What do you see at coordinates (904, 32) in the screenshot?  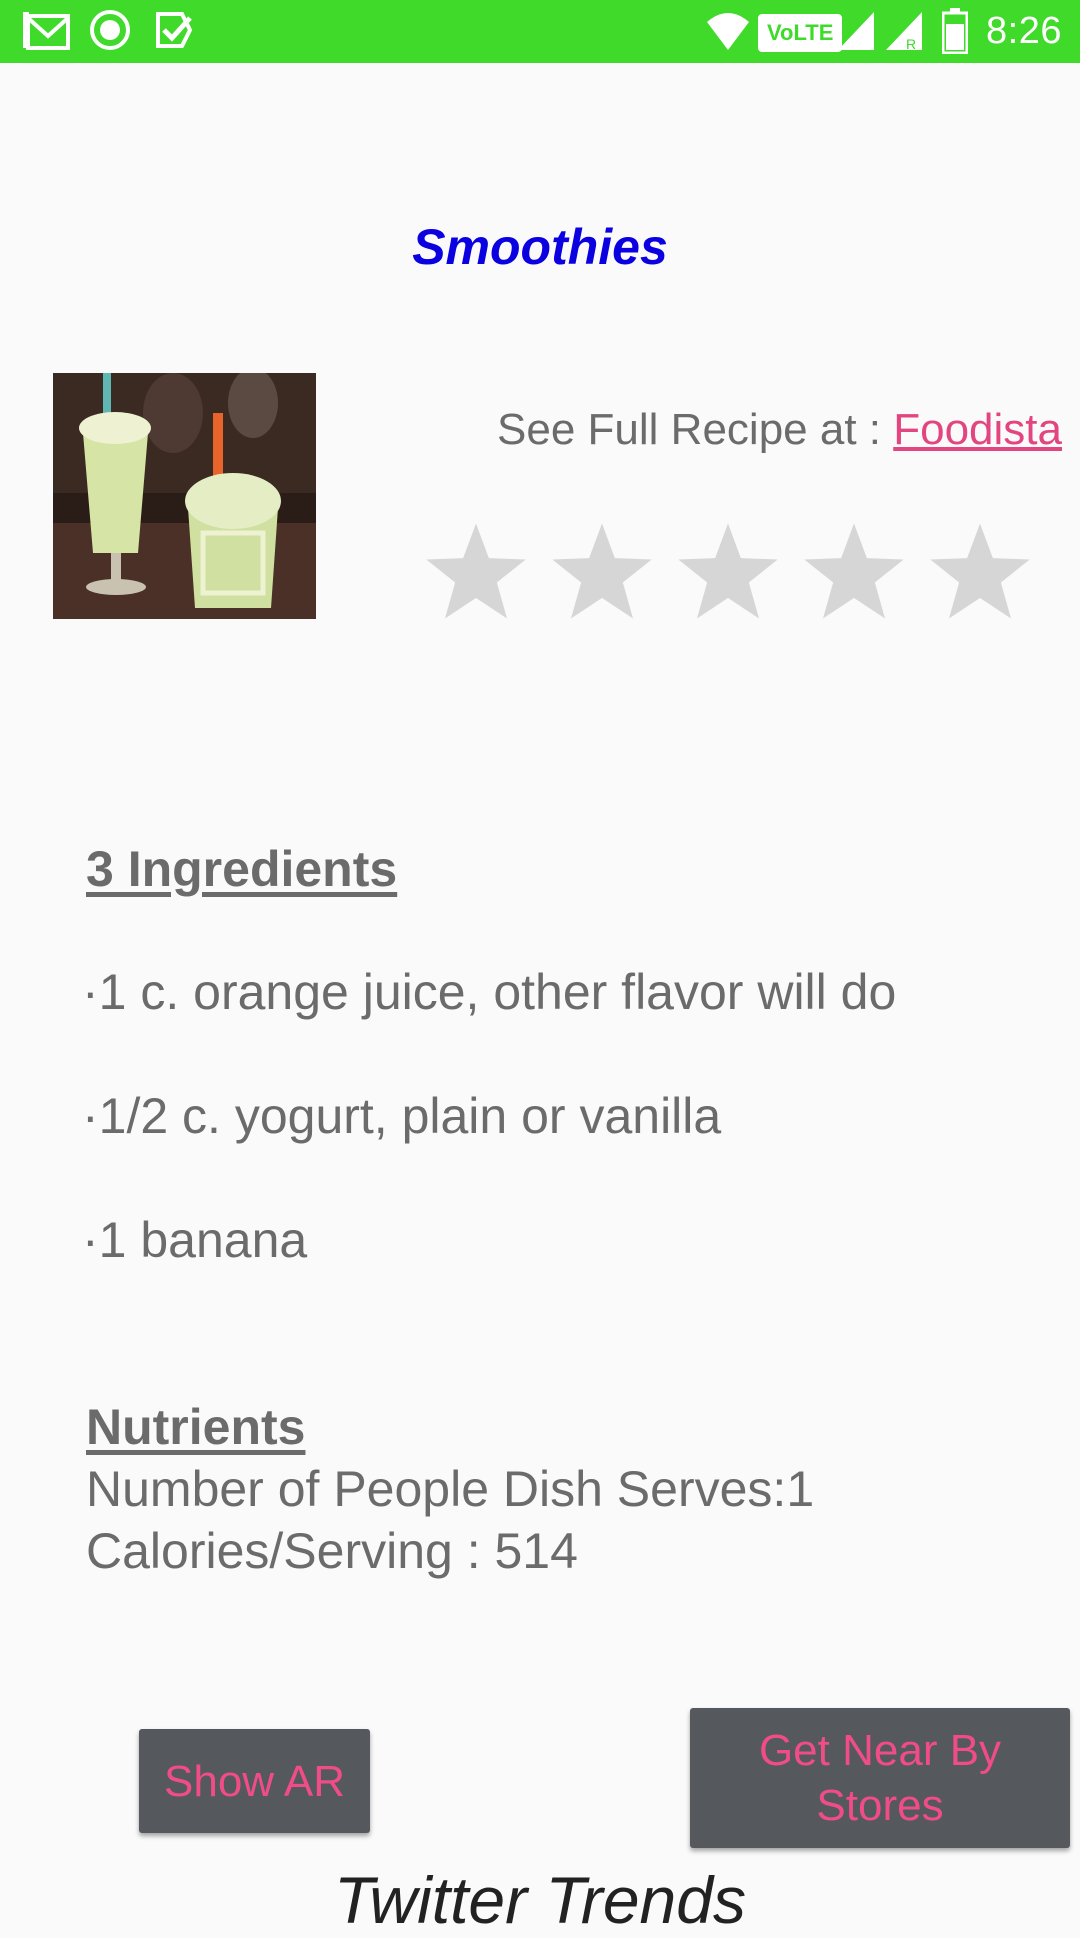 I see `signal-roaming-icon: R` at bounding box center [904, 32].